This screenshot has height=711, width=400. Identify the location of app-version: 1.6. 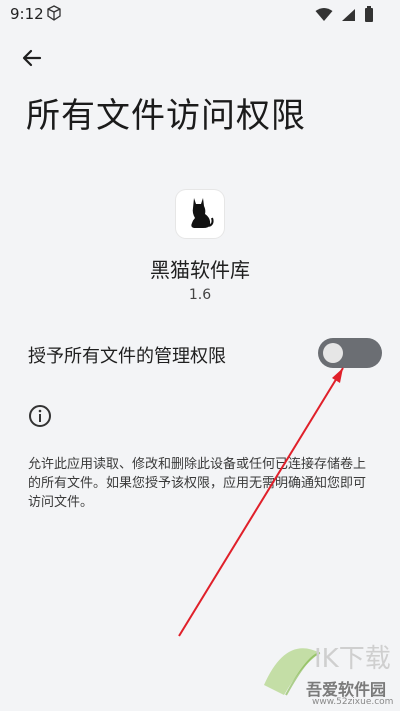
(200, 295).